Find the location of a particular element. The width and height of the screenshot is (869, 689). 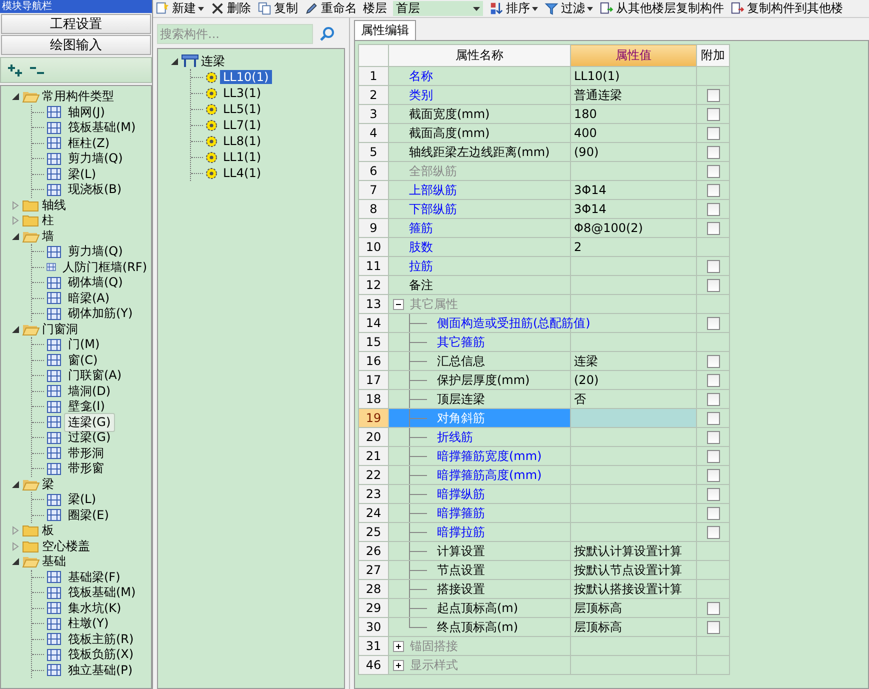

folder-label: 梁 is located at coordinates (48, 484).